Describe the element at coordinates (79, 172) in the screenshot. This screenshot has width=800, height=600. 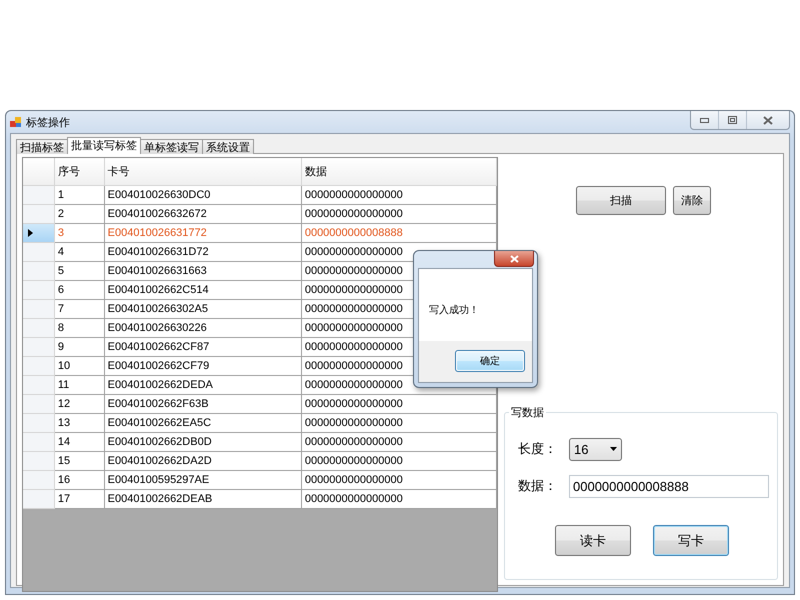
I see `column-header: 序号` at that location.